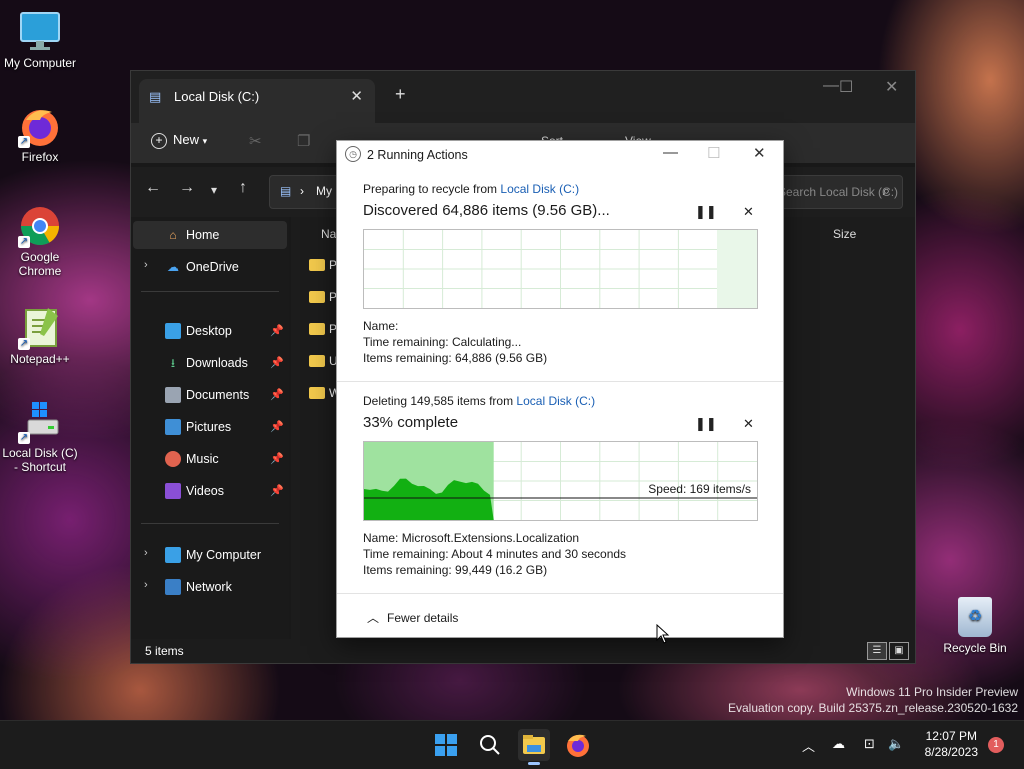 The image size is (1024, 769). What do you see at coordinates (523, 651) in the screenshot?
I see `status-bar: 5 items ☰ ▣` at bounding box center [523, 651].